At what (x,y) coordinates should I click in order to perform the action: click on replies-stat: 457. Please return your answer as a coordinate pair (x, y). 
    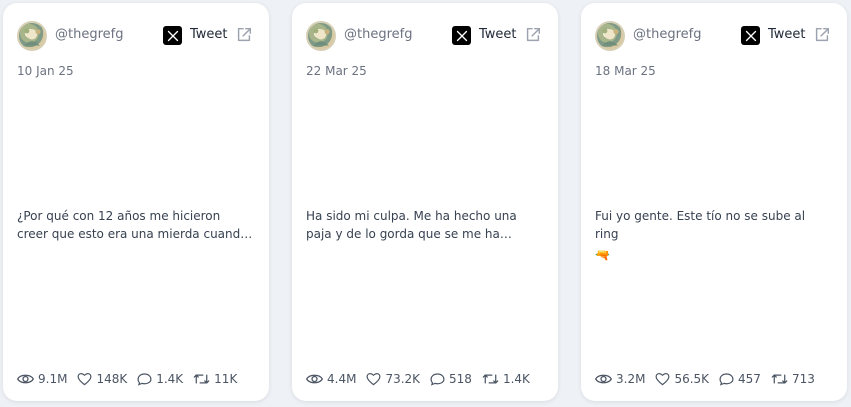
    Looking at the image, I should click on (740, 379).